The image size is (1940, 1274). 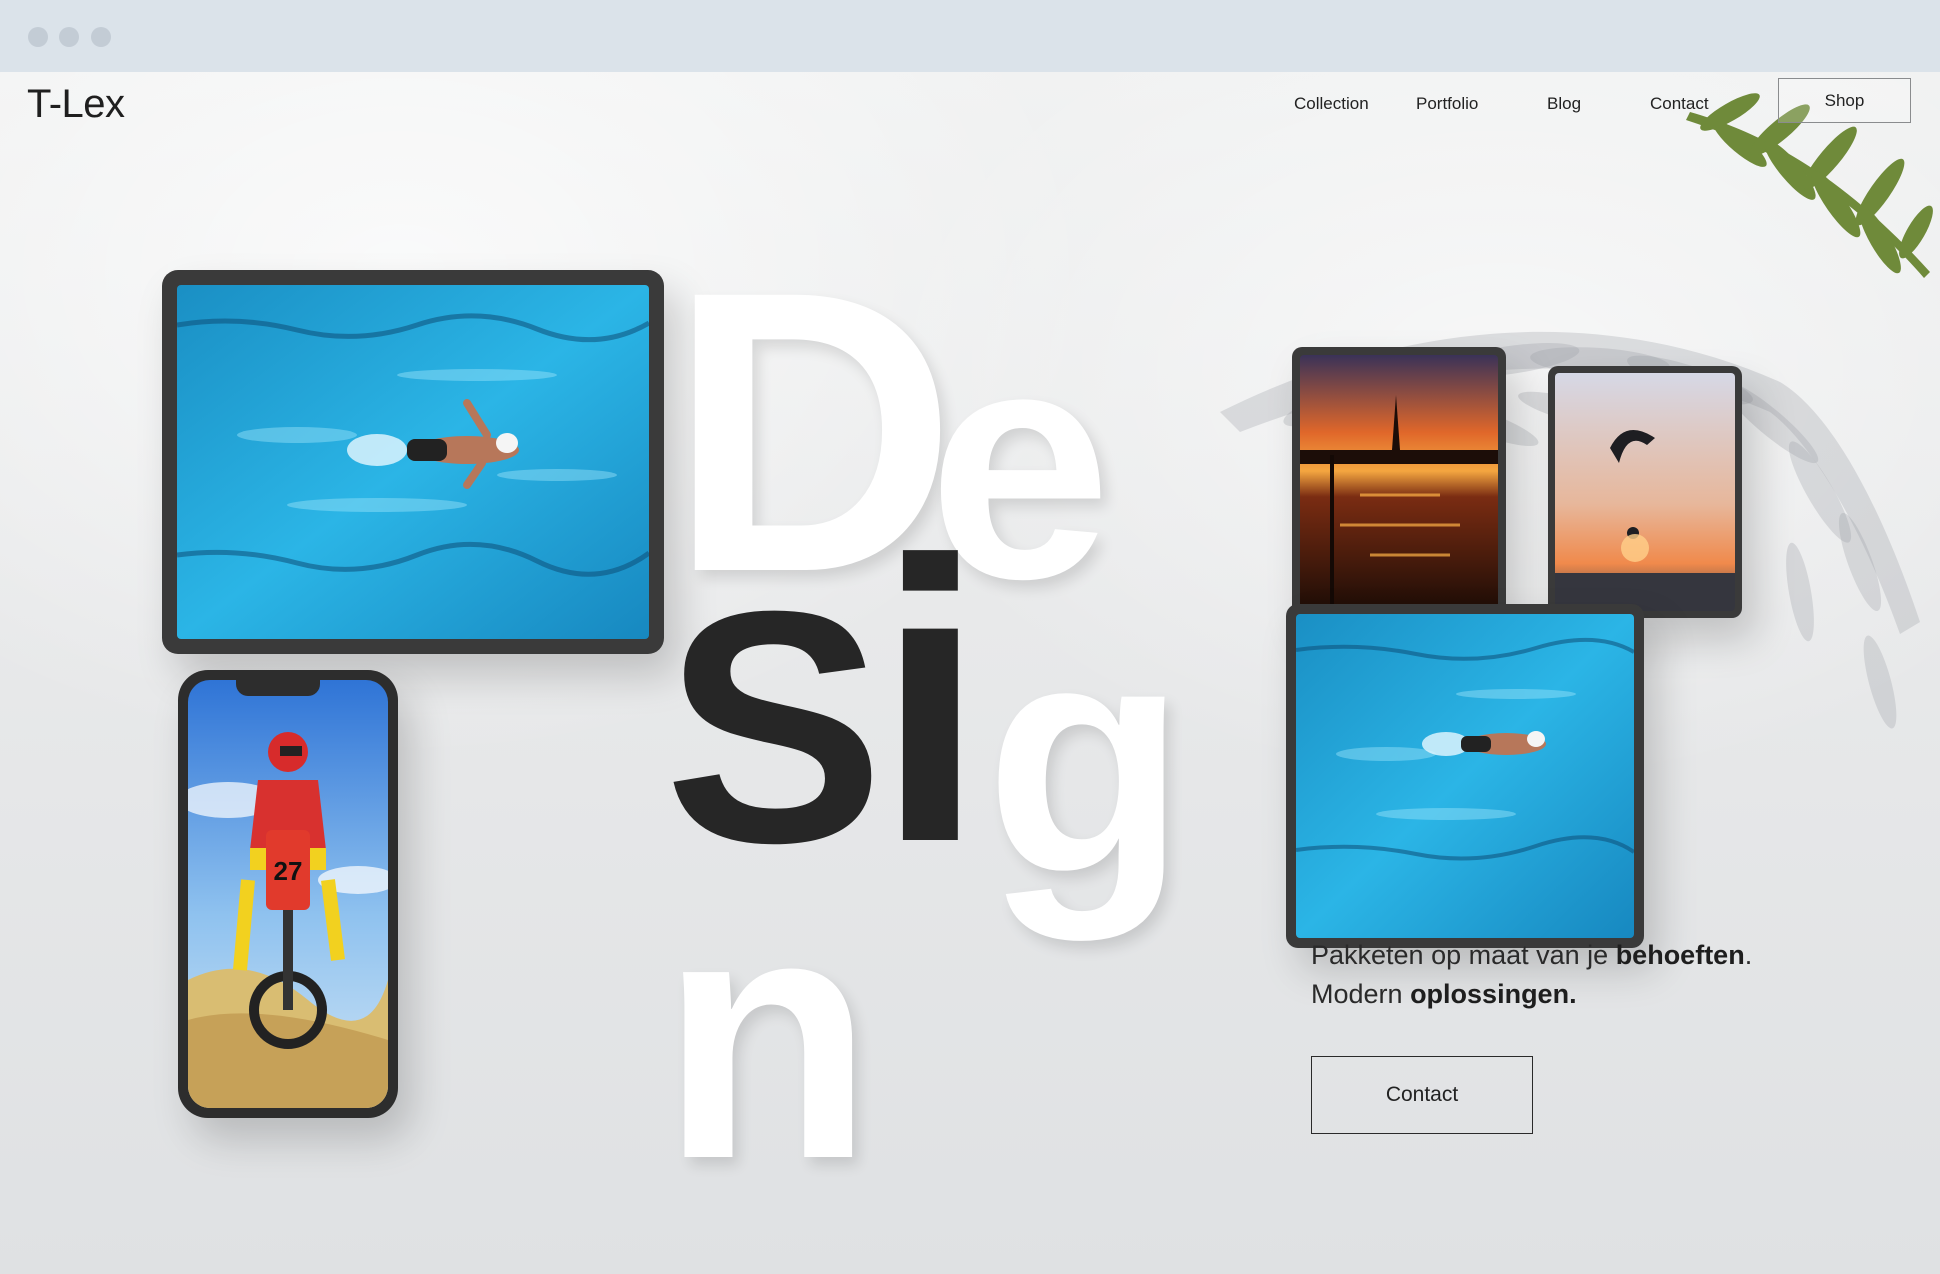 I want to click on svg-text: 27, so click(x=288, y=871).